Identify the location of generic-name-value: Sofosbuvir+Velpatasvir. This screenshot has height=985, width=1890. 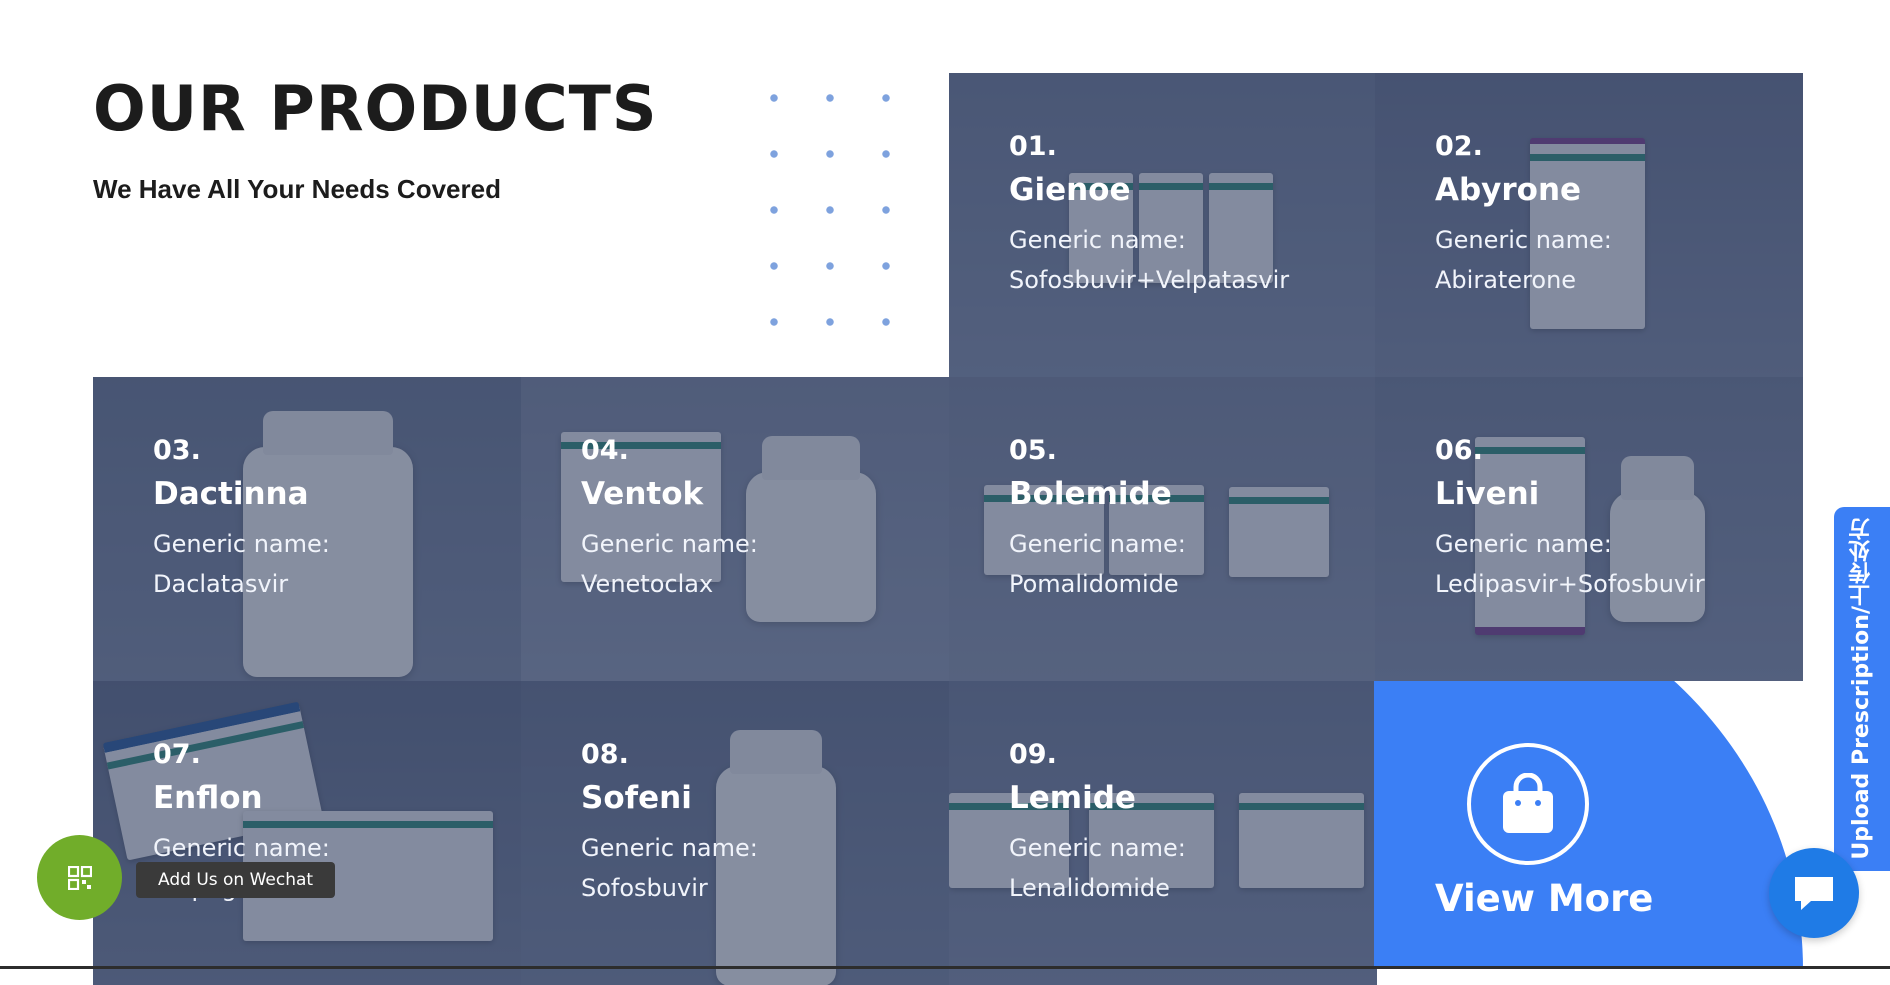
(1149, 280).